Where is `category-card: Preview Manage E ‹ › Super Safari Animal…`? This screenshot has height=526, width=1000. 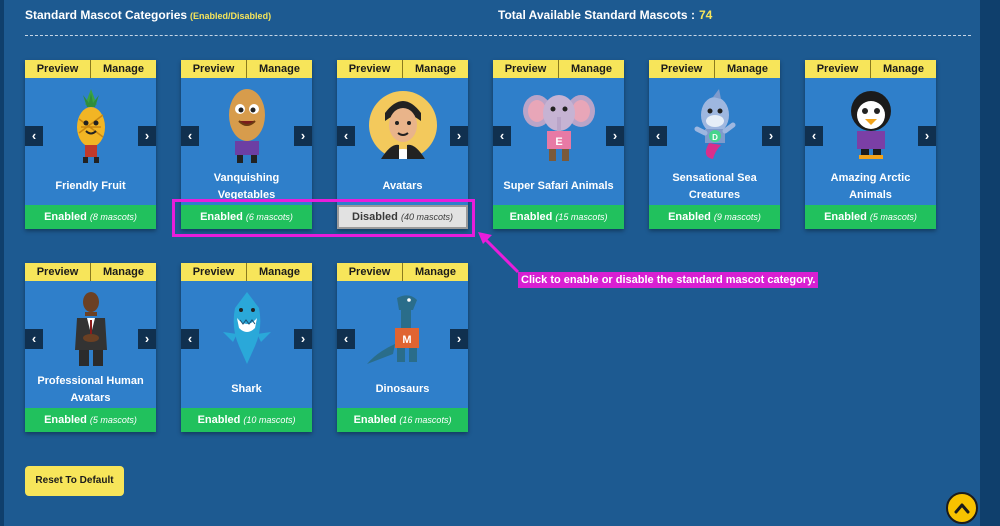
category-card: Preview Manage E ‹ › Super Safari Animal… is located at coordinates (558, 144).